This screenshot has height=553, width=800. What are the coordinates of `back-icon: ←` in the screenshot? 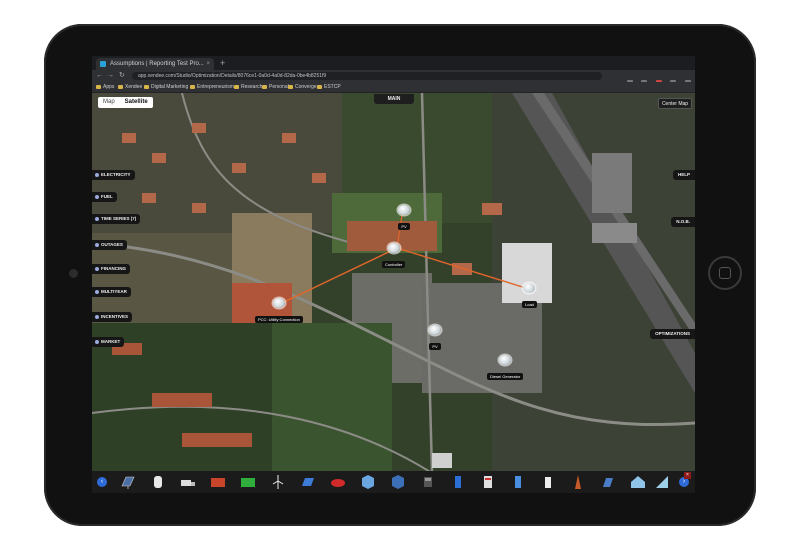 It's located at (99, 76).